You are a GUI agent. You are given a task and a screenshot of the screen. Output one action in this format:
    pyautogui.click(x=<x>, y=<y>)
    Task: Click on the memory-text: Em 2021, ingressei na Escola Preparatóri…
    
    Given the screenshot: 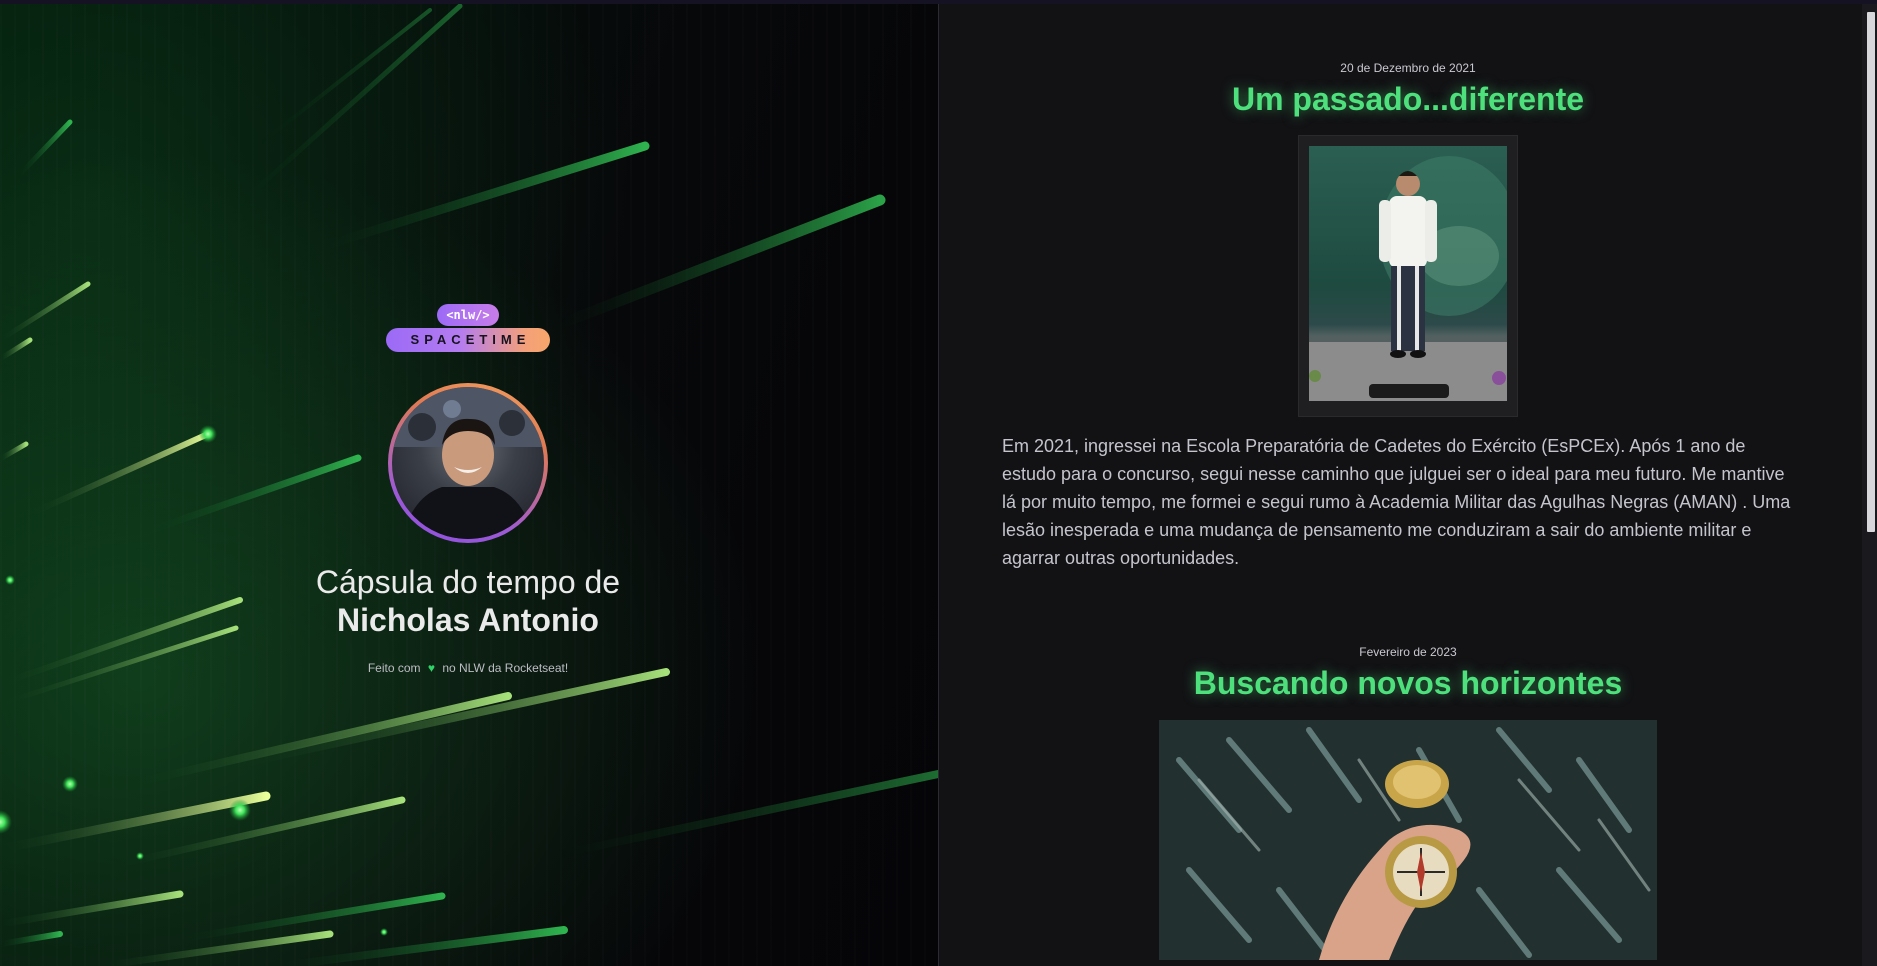 What is the action you would take?
    pyautogui.click(x=1396, y=502)
    